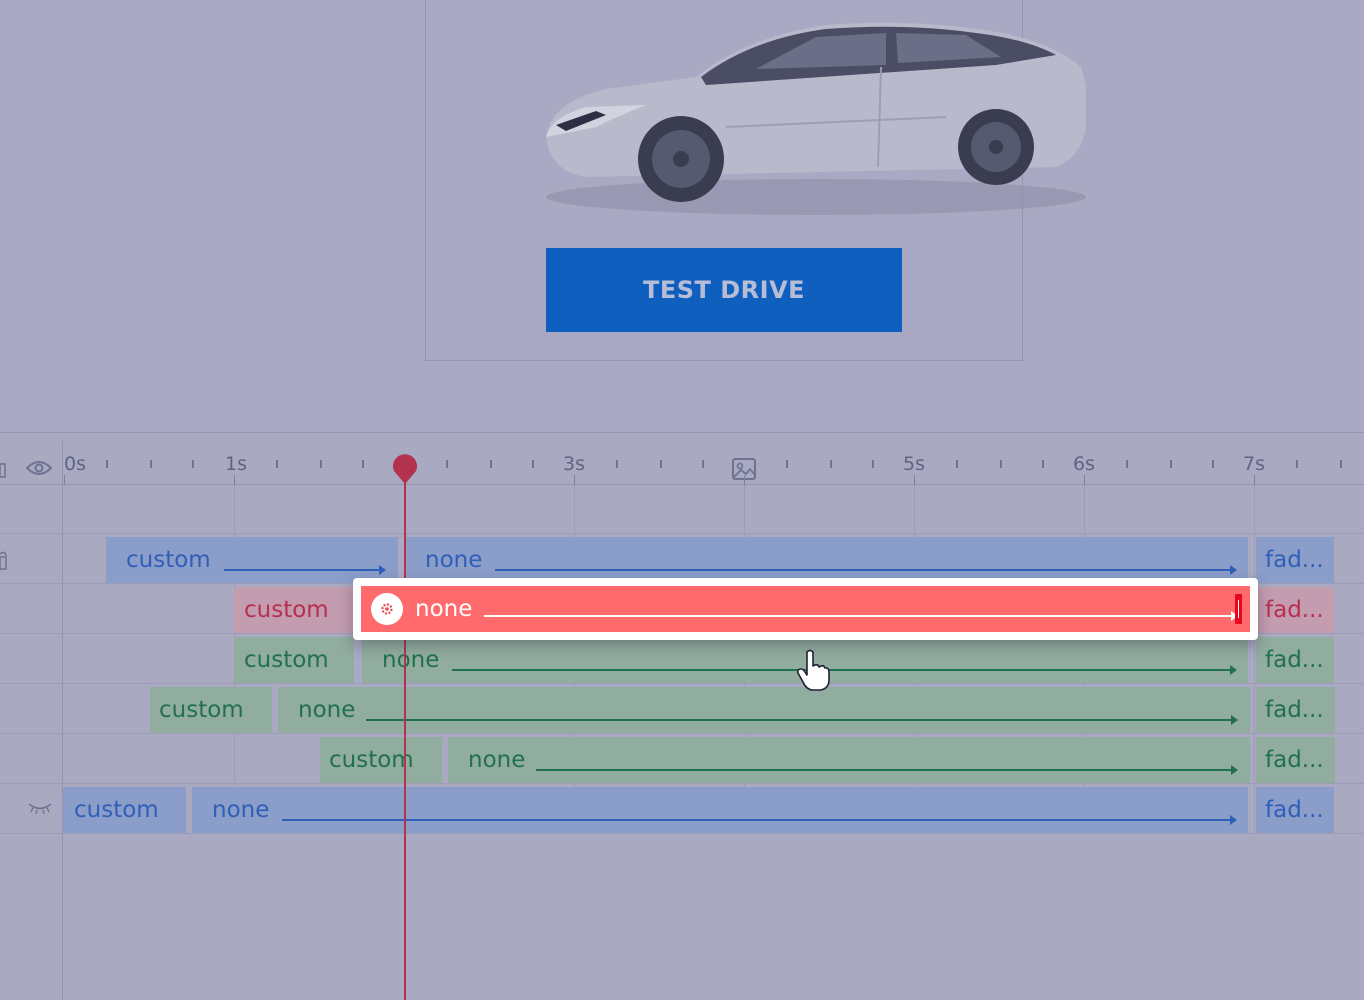 The height and width of the screenshot is (1000, 1364). I want to click on track-5-segment-custom: custom, so click(381, 760).